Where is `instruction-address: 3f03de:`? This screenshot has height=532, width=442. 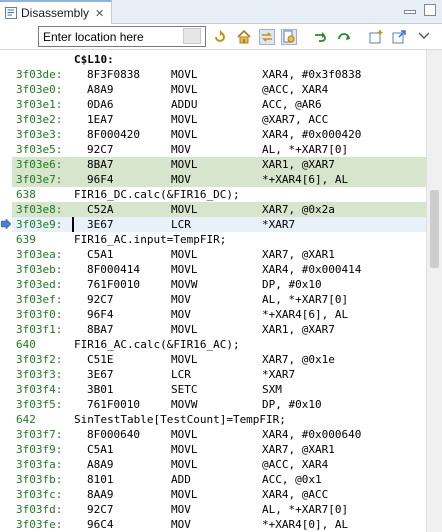 instruction-address: 3f03de: is located at coordinates (39, 74).